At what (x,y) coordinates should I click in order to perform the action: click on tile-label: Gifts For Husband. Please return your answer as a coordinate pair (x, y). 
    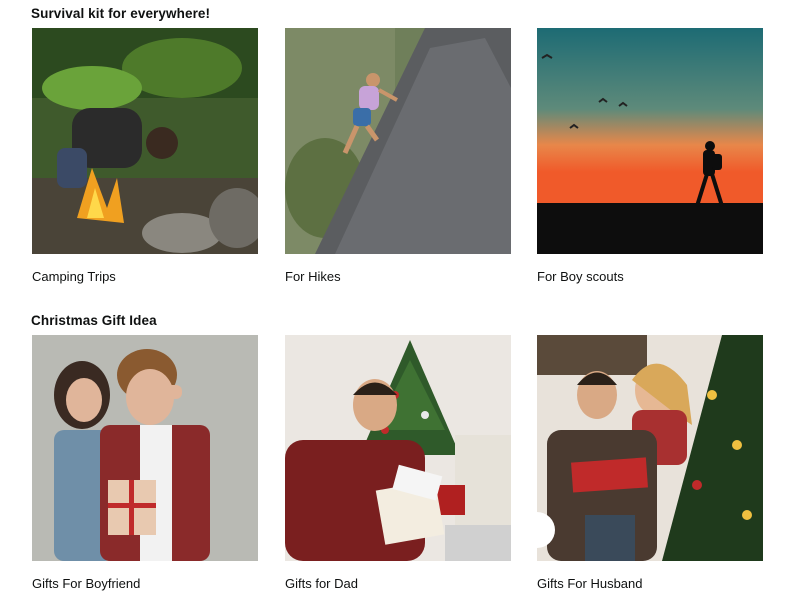
    Looking at the image, I should click on (590, 583).